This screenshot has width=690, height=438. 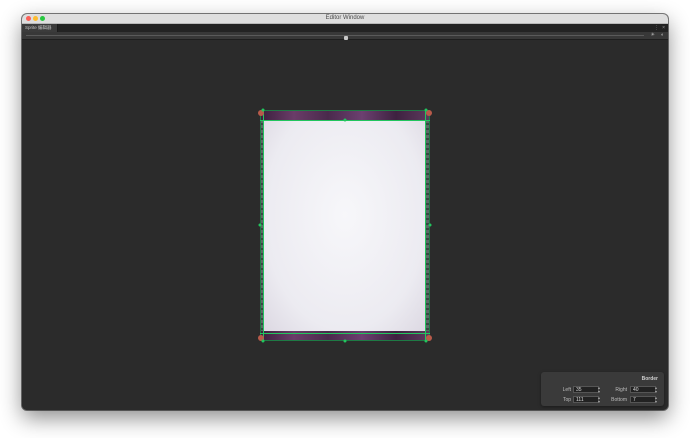 What do you see at coordinates (345, 341) in the screenshot?
I see `bottom-edge-handle` at bounding box center [345, 341].